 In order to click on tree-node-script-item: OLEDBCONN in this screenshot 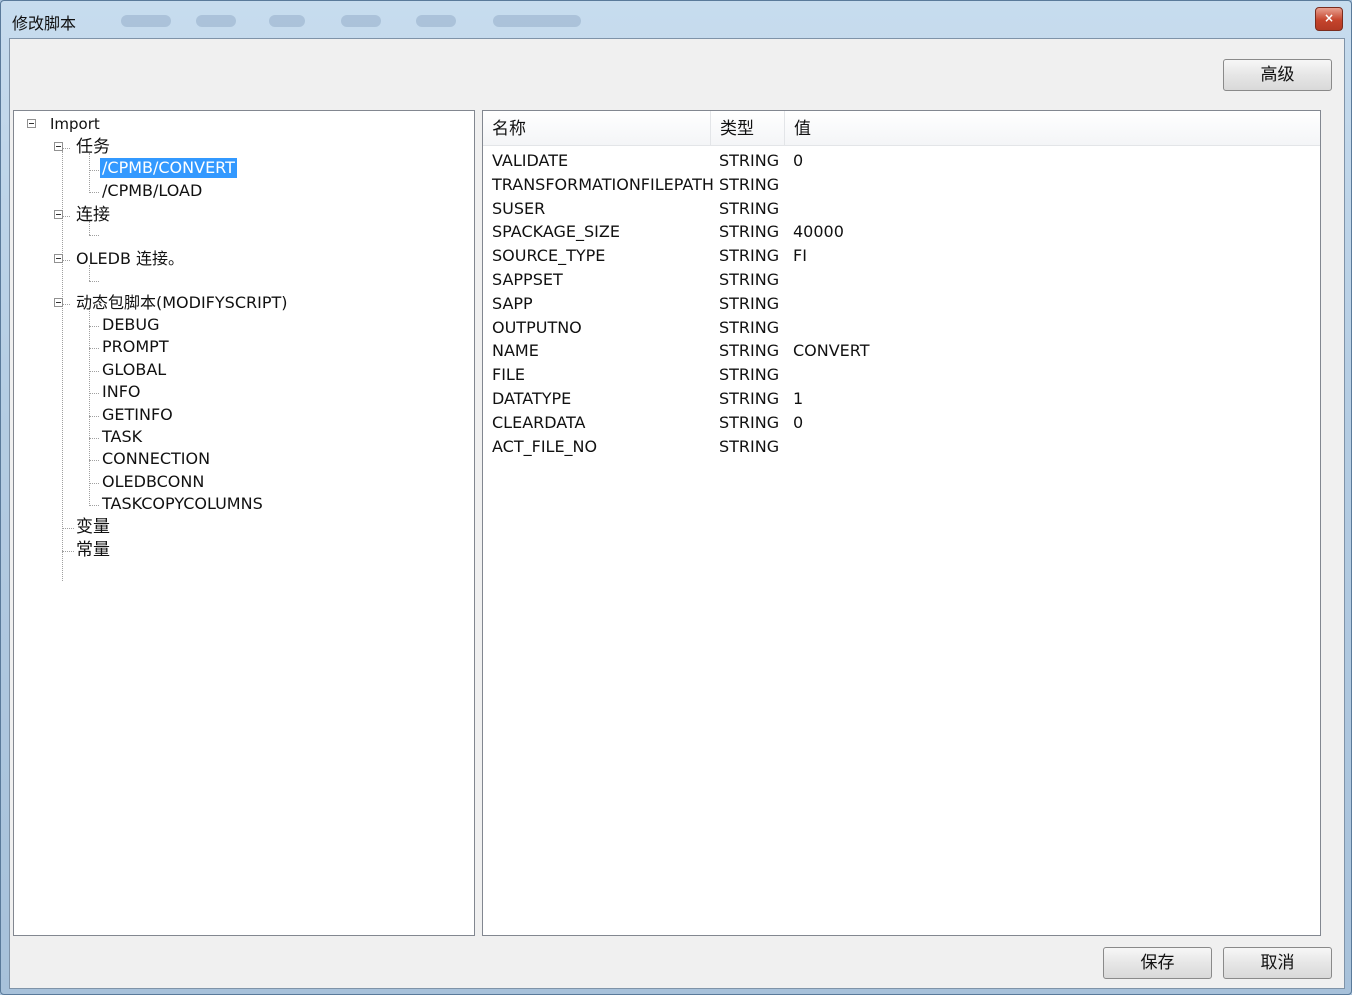, I will do `click(153, 482)`.